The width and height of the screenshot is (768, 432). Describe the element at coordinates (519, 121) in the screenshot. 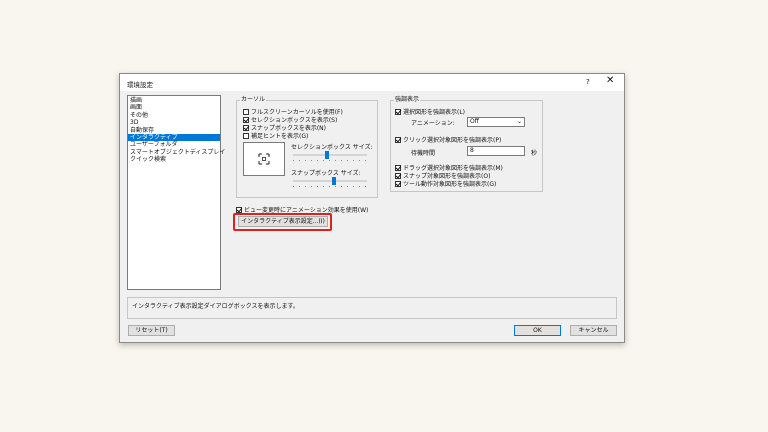

I see `chevron-down-icon: ⌄` at that location.